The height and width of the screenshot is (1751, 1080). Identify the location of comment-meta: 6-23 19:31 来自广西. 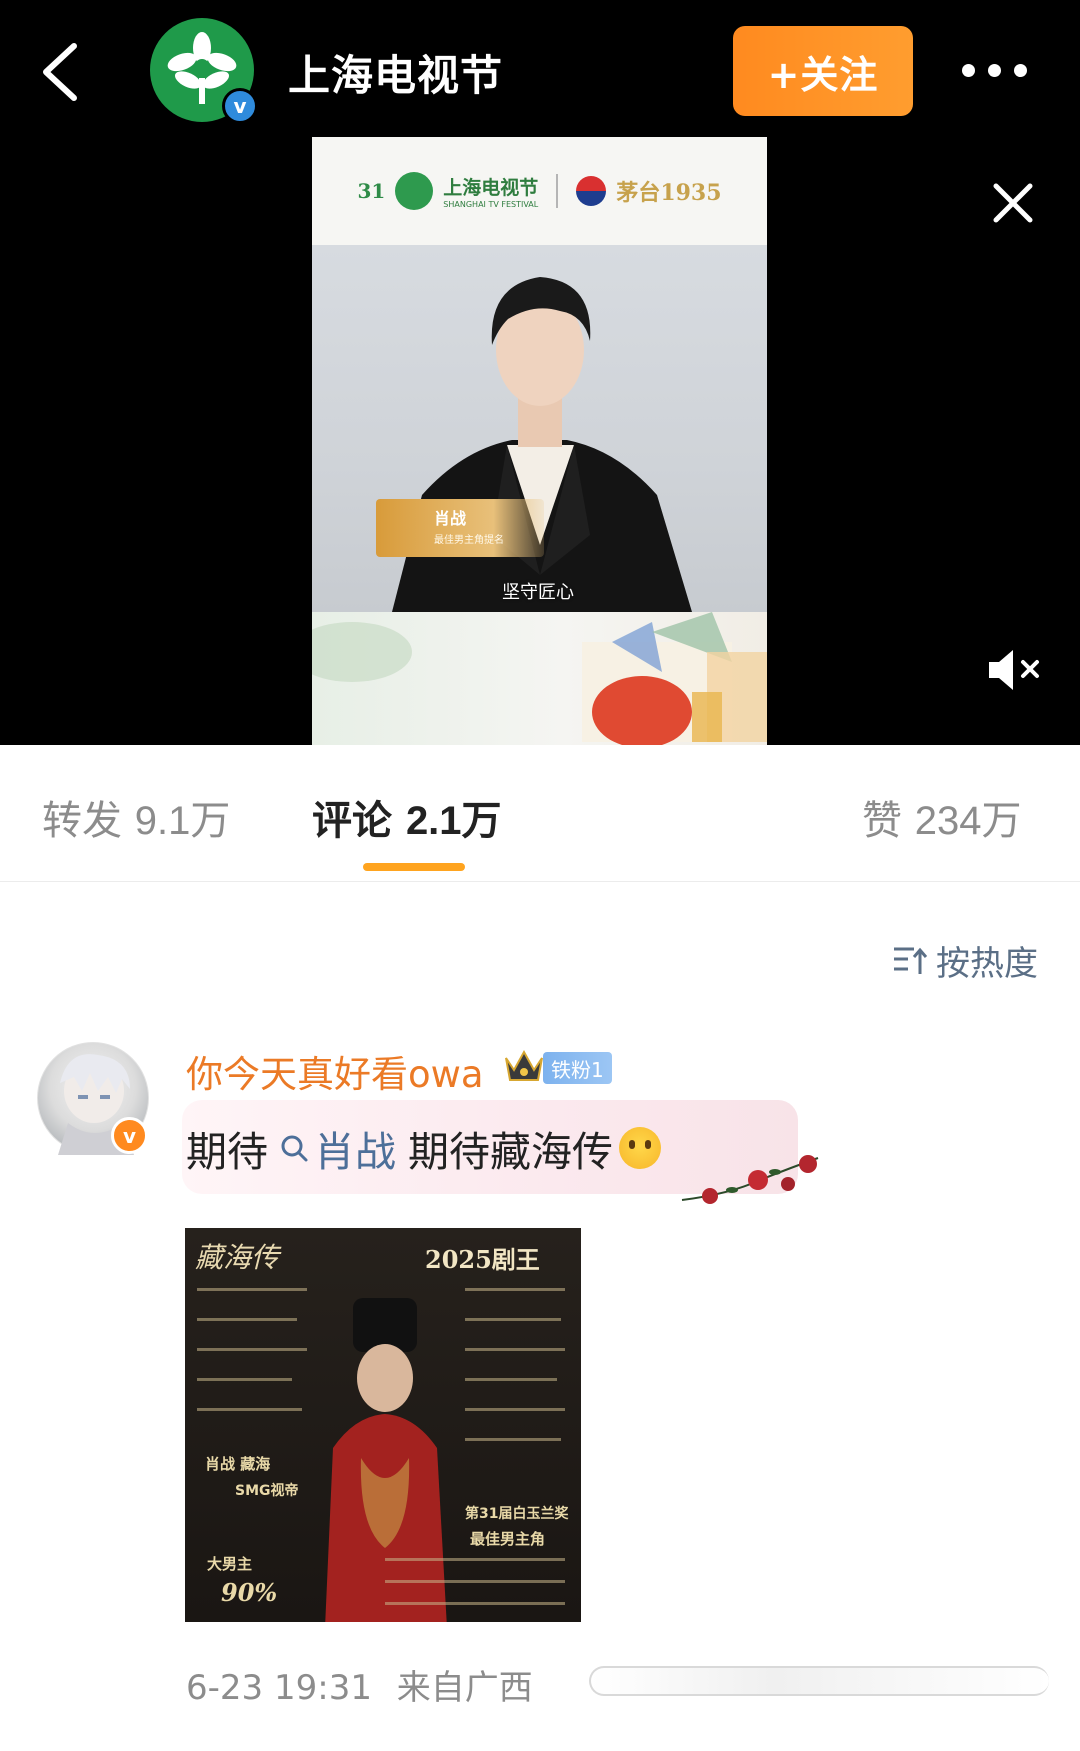
(359, 1684).